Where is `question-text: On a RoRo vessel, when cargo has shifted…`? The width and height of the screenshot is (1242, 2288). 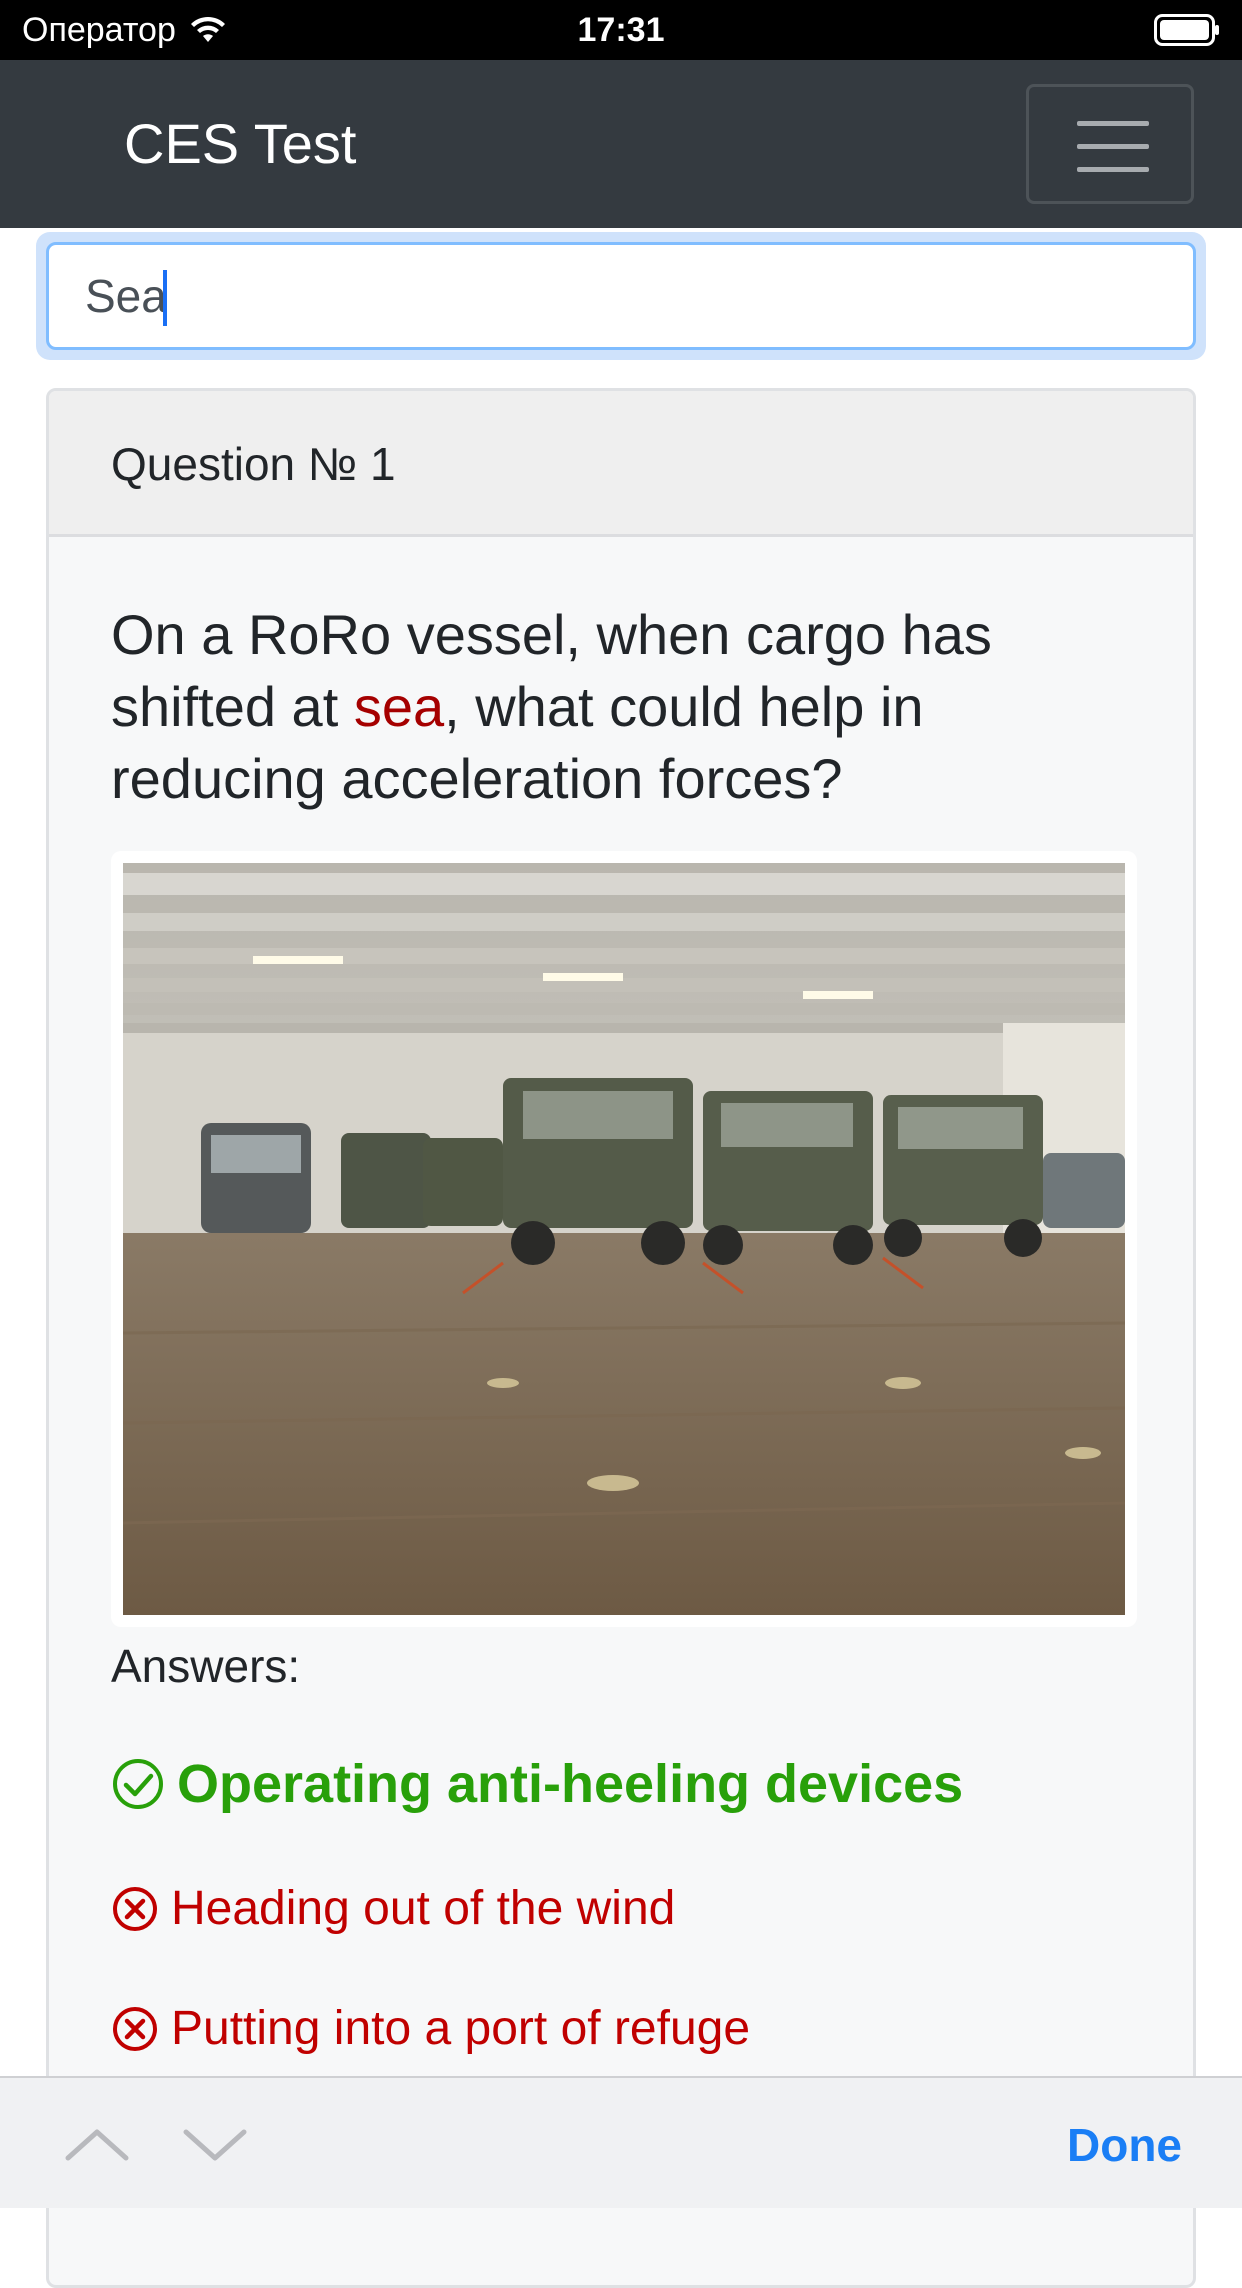 question-text: On a RoRo vessel, when cargo has shifted… is located at coordinates (621, 707).